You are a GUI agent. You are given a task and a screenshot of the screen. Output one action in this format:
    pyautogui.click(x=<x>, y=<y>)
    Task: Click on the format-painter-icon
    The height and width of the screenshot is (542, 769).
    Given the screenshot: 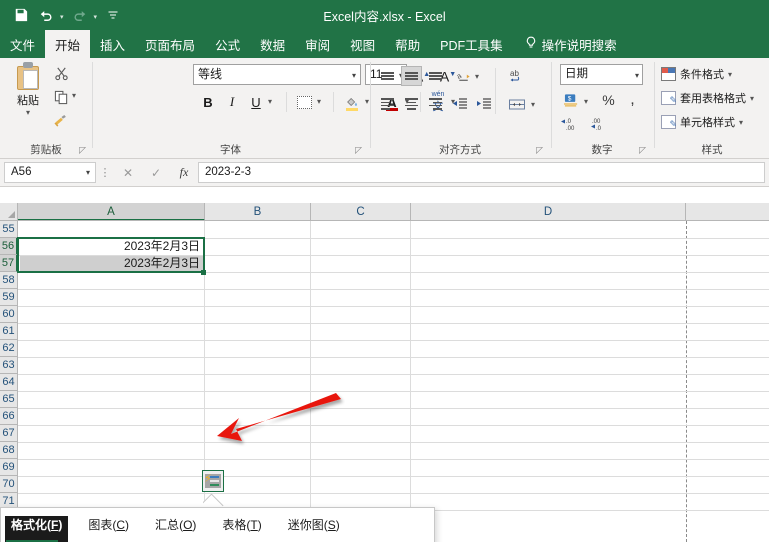 What is the action you would take?
    pyautogui.click(x=61, y=121)
    